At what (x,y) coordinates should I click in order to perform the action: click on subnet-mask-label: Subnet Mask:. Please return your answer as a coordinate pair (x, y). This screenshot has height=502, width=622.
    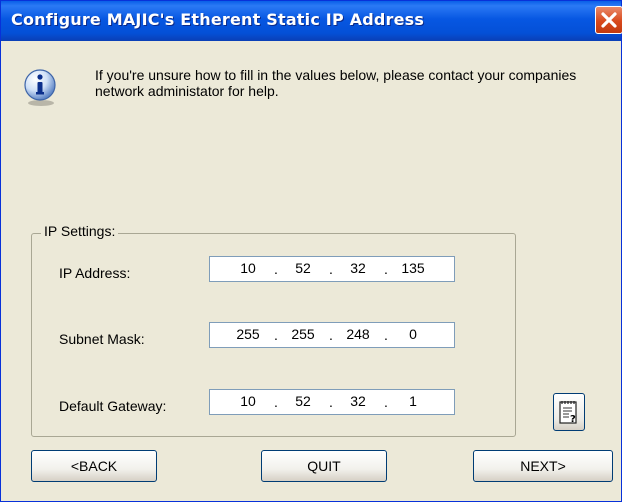
    Looking at the image, I should click on (102, 339).